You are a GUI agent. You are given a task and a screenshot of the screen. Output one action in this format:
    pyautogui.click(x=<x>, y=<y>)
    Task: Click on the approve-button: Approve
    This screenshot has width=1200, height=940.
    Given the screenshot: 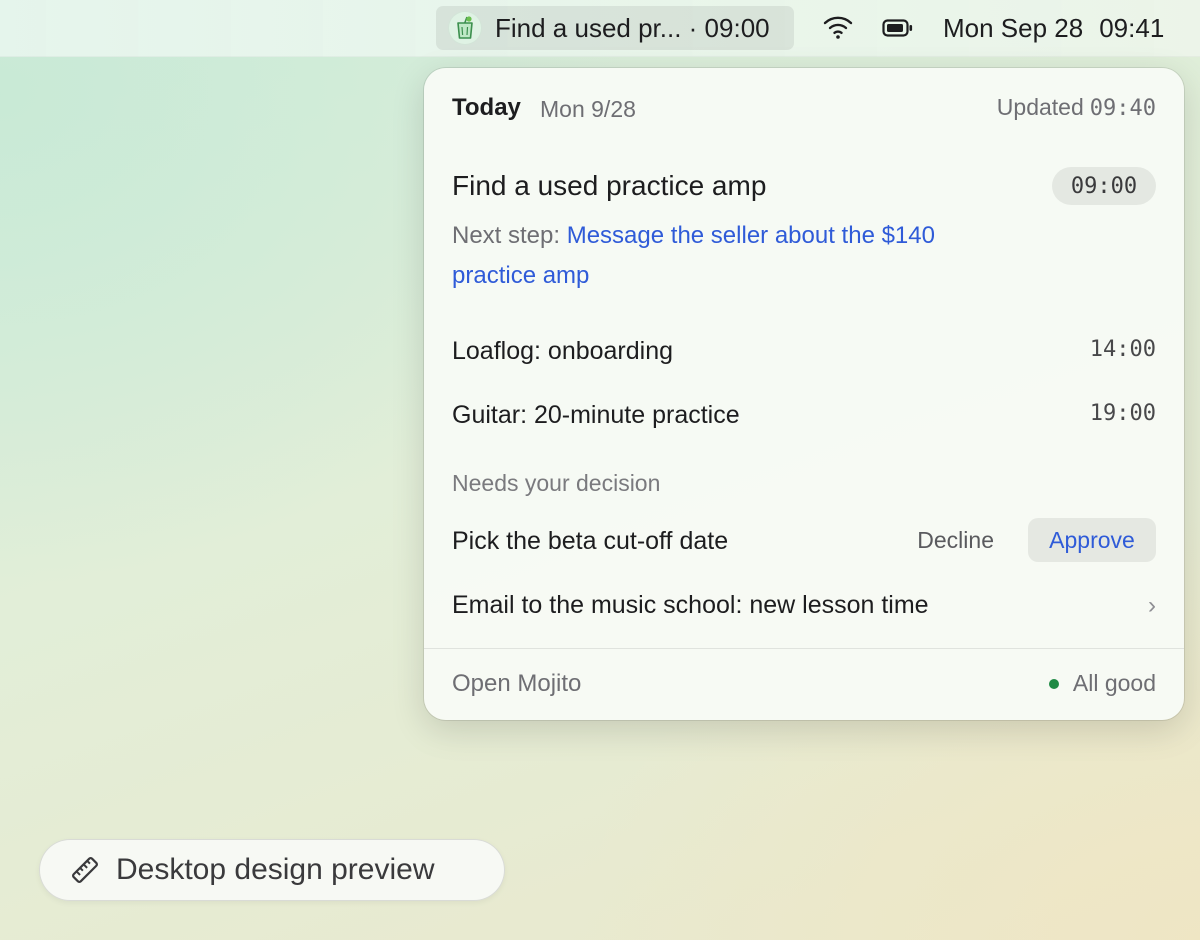 What is the action you would take?
    pyautogui.click(x=1092, y=540)
    